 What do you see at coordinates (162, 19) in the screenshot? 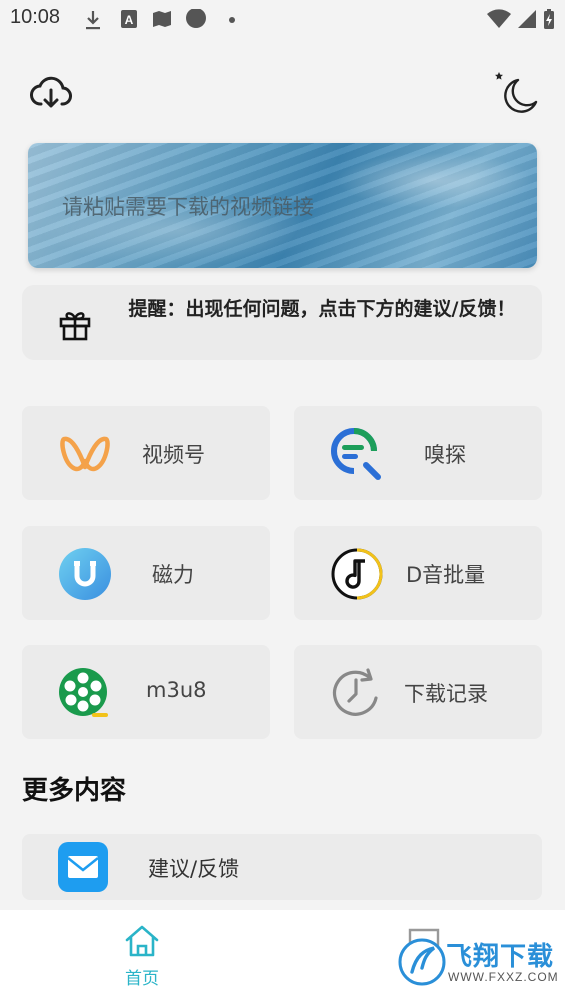
I see `map-status-icon` at bounding box center [162, 19].